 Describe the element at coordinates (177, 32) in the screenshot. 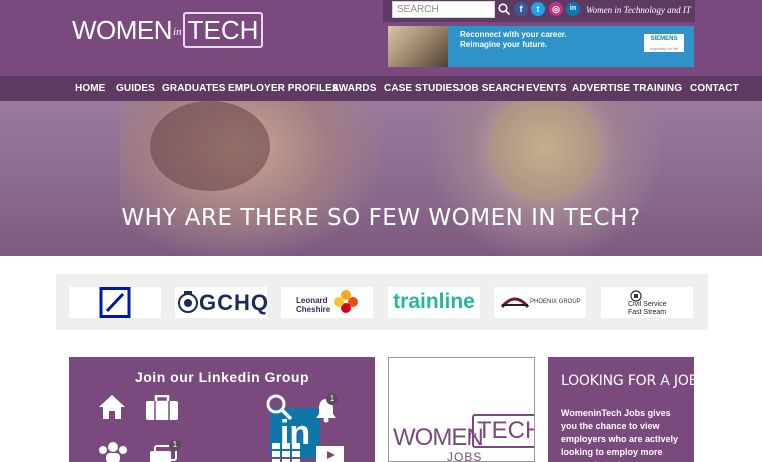

I see `logo-in-text: in` at that location.